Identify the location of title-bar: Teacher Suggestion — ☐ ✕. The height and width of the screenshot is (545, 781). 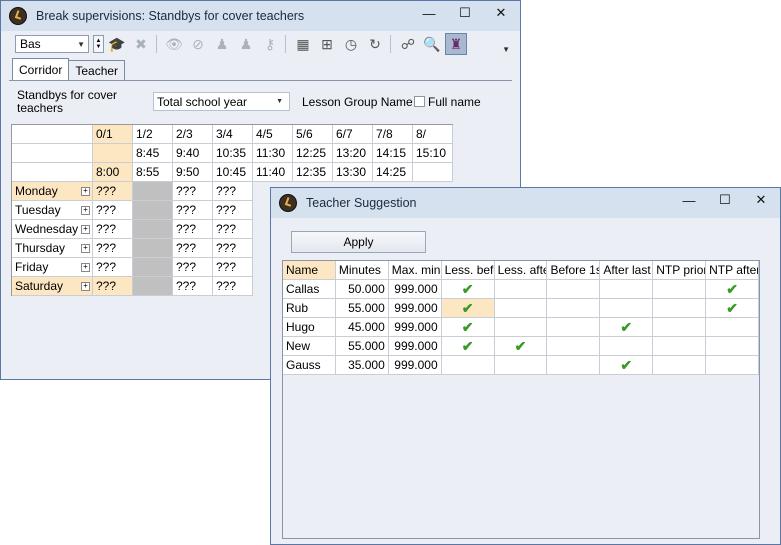
(525, 203).